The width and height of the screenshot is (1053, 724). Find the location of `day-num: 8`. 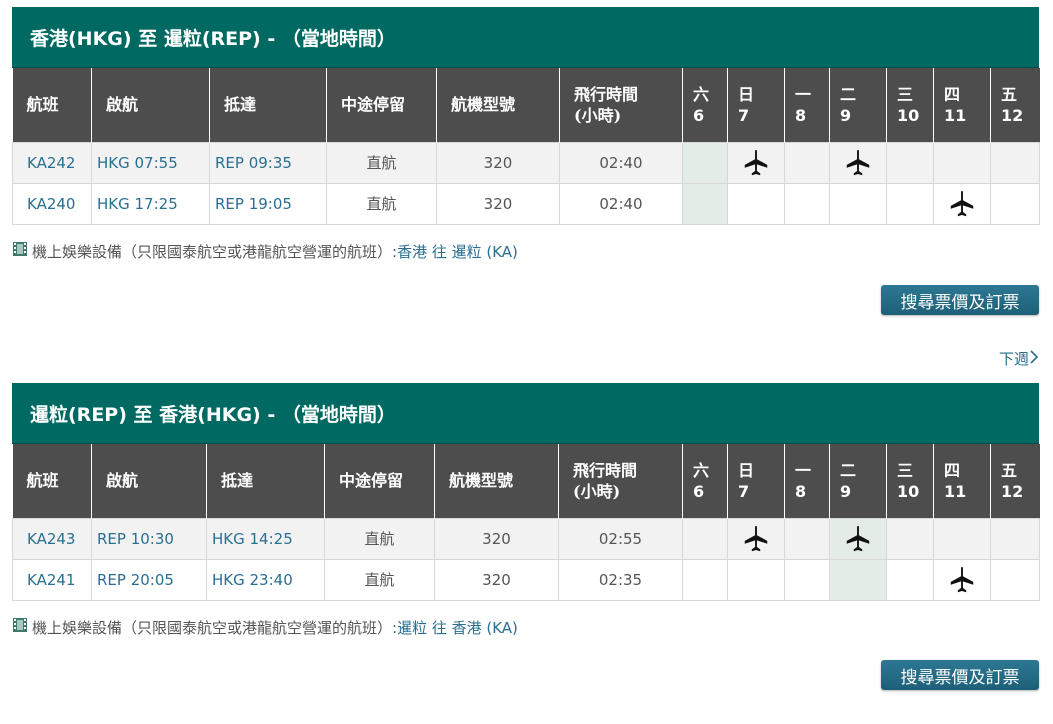

day-num: 8 is located at coordinates (801, 115).